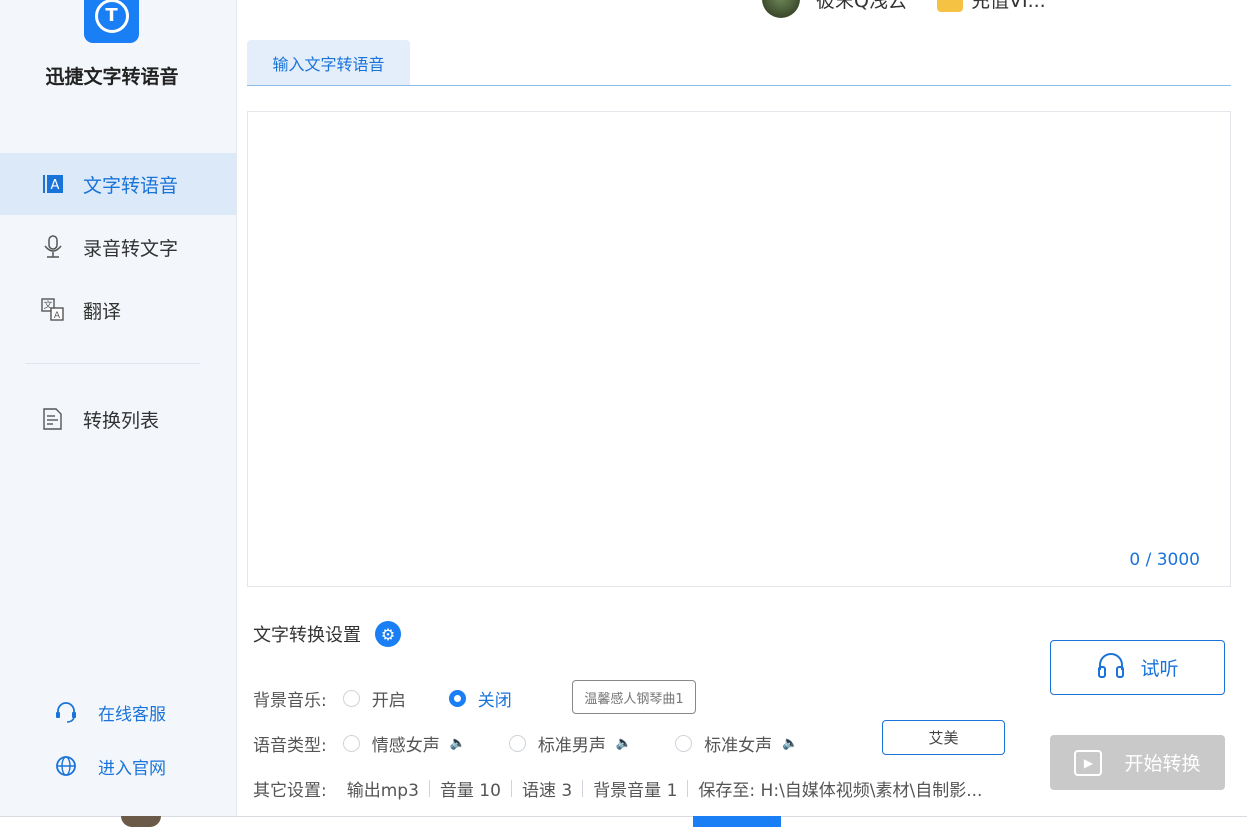  I want to click on voice-option-standard-male: 标准男声 🔈, so click(570, 743).